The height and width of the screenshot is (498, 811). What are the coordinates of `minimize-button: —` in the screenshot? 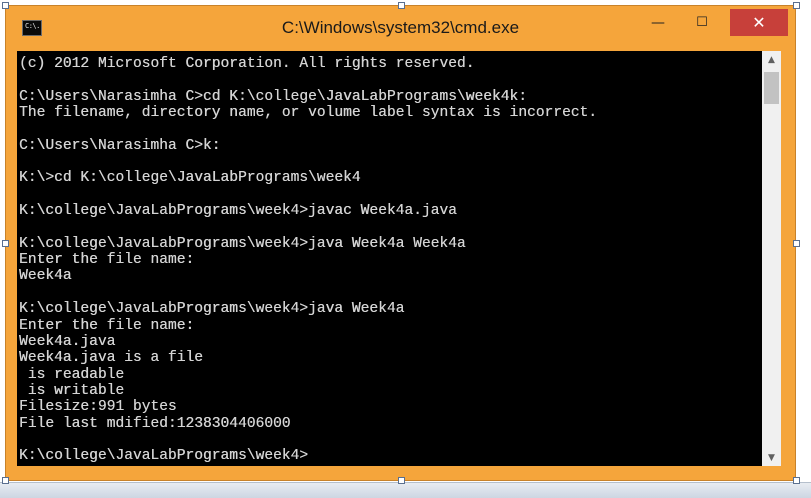 It's located at (658, 22).